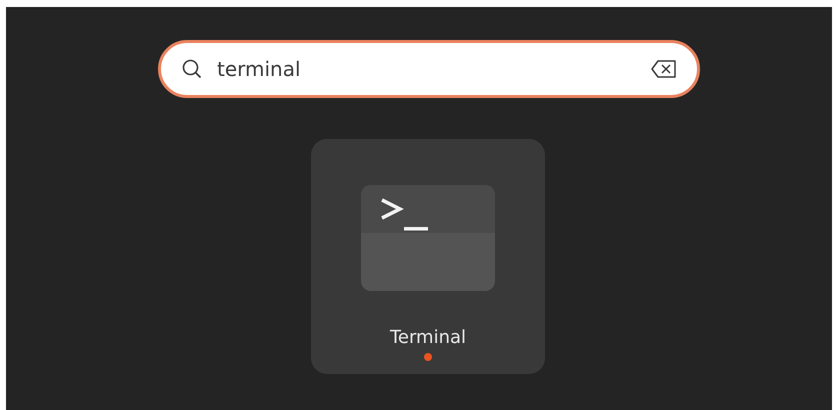 Image resolution: width=838 pixels, height=410 pixels. Describe the element at coordinates (192, 69) in the screenshot. I see `search-icon` at that location.